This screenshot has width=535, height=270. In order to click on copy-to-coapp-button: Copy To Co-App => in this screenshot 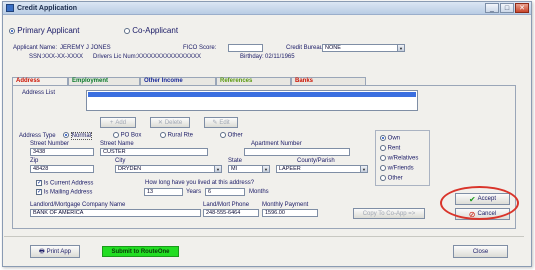, I will do `click(389, 213)`.